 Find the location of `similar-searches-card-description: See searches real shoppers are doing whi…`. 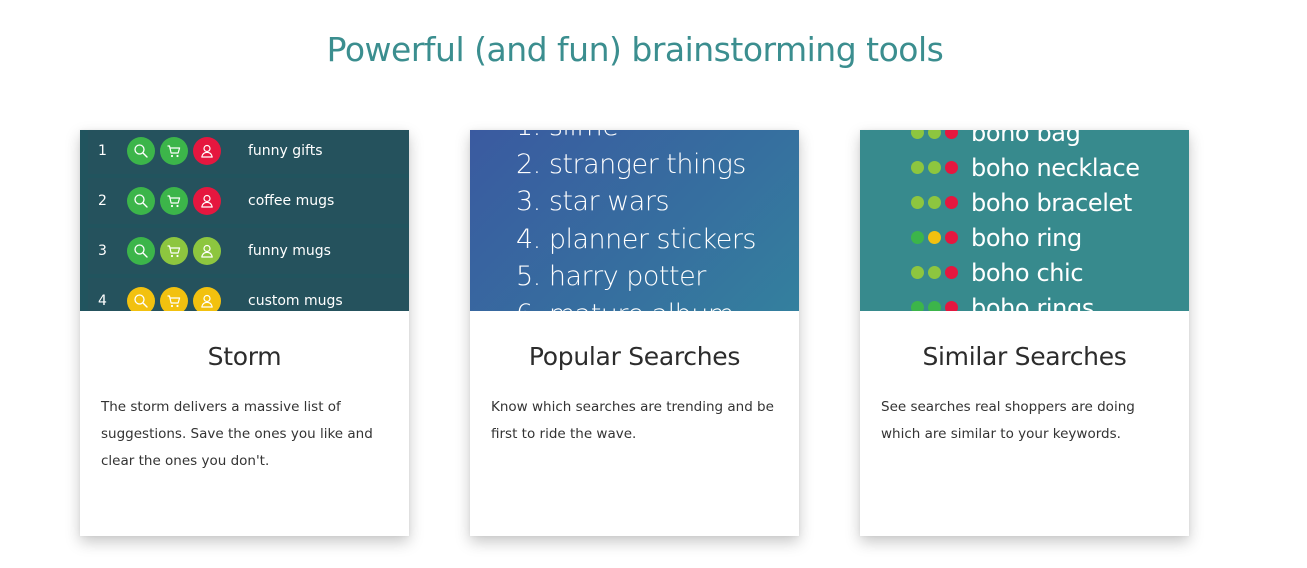

similar-searches-card-description: See searches real shoppers are doing whi… is located at coordinates (1008, 420).